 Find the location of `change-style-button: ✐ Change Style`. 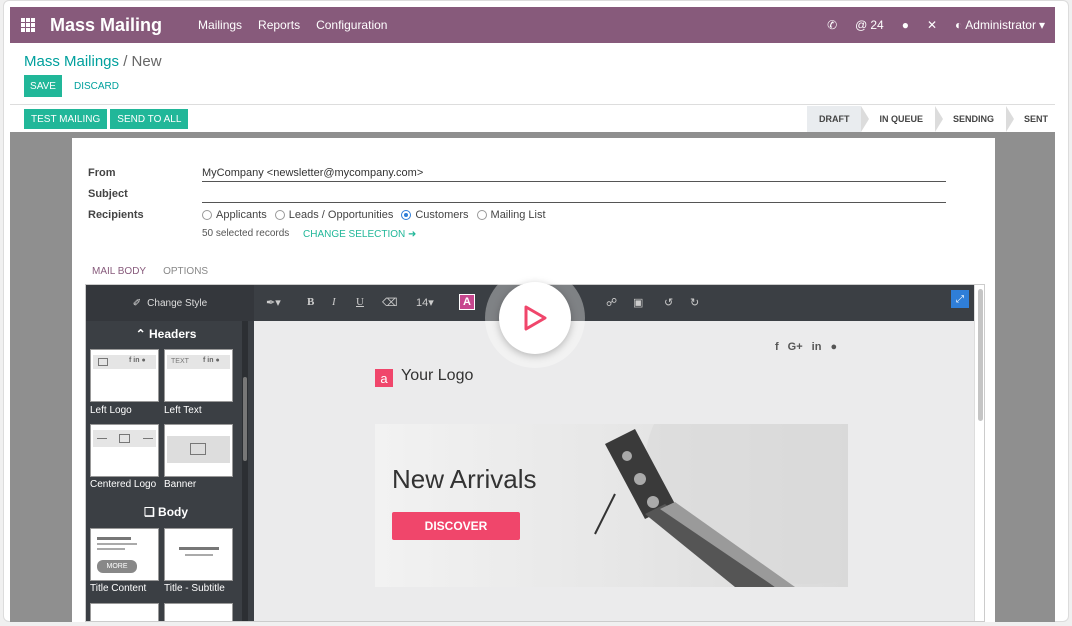

change-style-button: ✐ Change Style is located at coordinates (170, 303).